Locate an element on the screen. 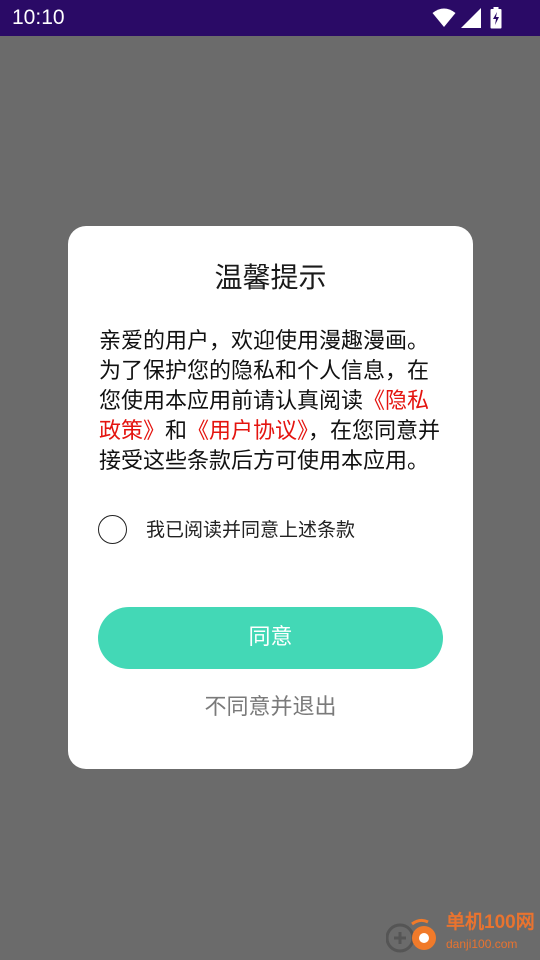 This screenshot has height=960, width=540. agree-button: 同意 is located at coordinates (270, 638).